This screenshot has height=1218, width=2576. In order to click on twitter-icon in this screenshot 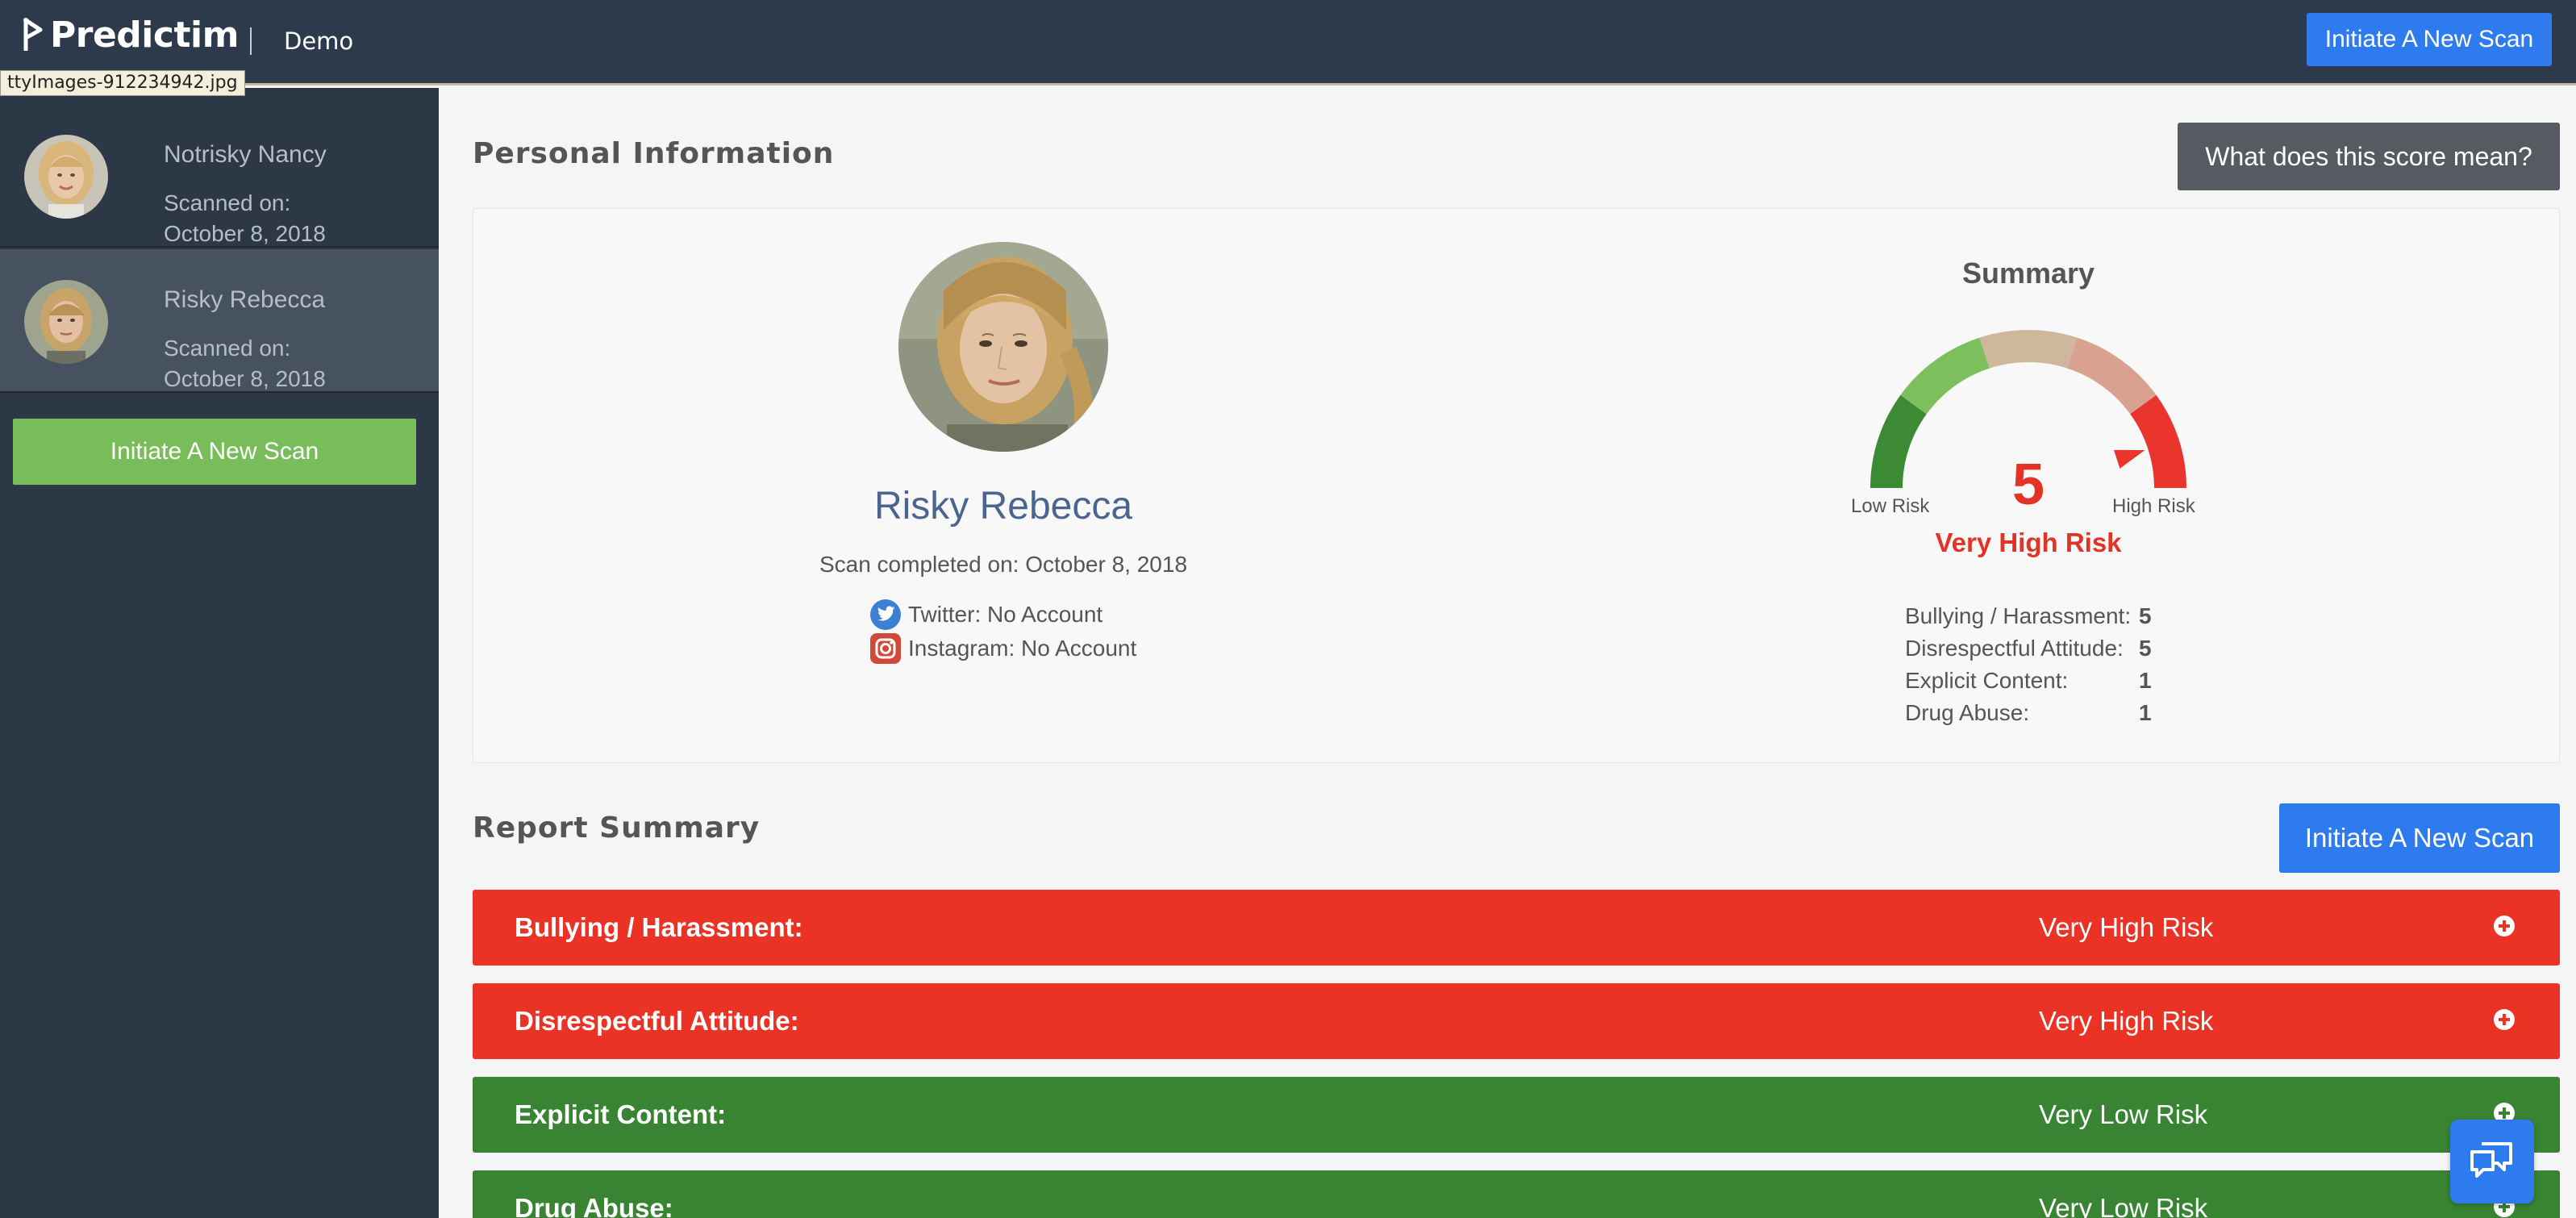, I will do `click(885, 615)`.